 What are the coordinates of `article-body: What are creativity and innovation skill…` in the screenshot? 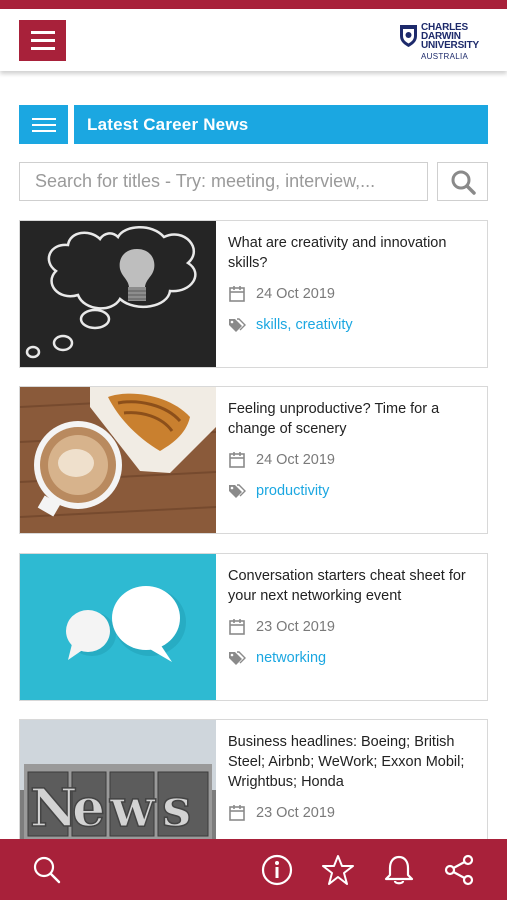 It's located at (355, 284).